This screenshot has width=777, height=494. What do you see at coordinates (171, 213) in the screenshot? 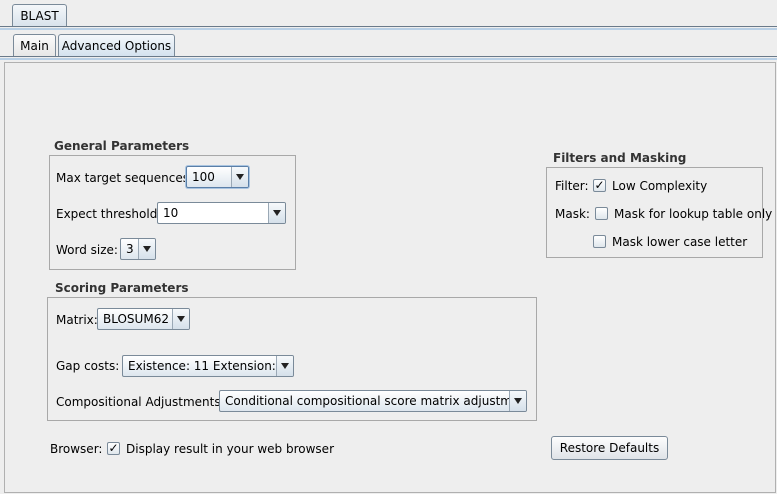
I see `expect-threshold-value: 10` at bounding box center [171, 213].